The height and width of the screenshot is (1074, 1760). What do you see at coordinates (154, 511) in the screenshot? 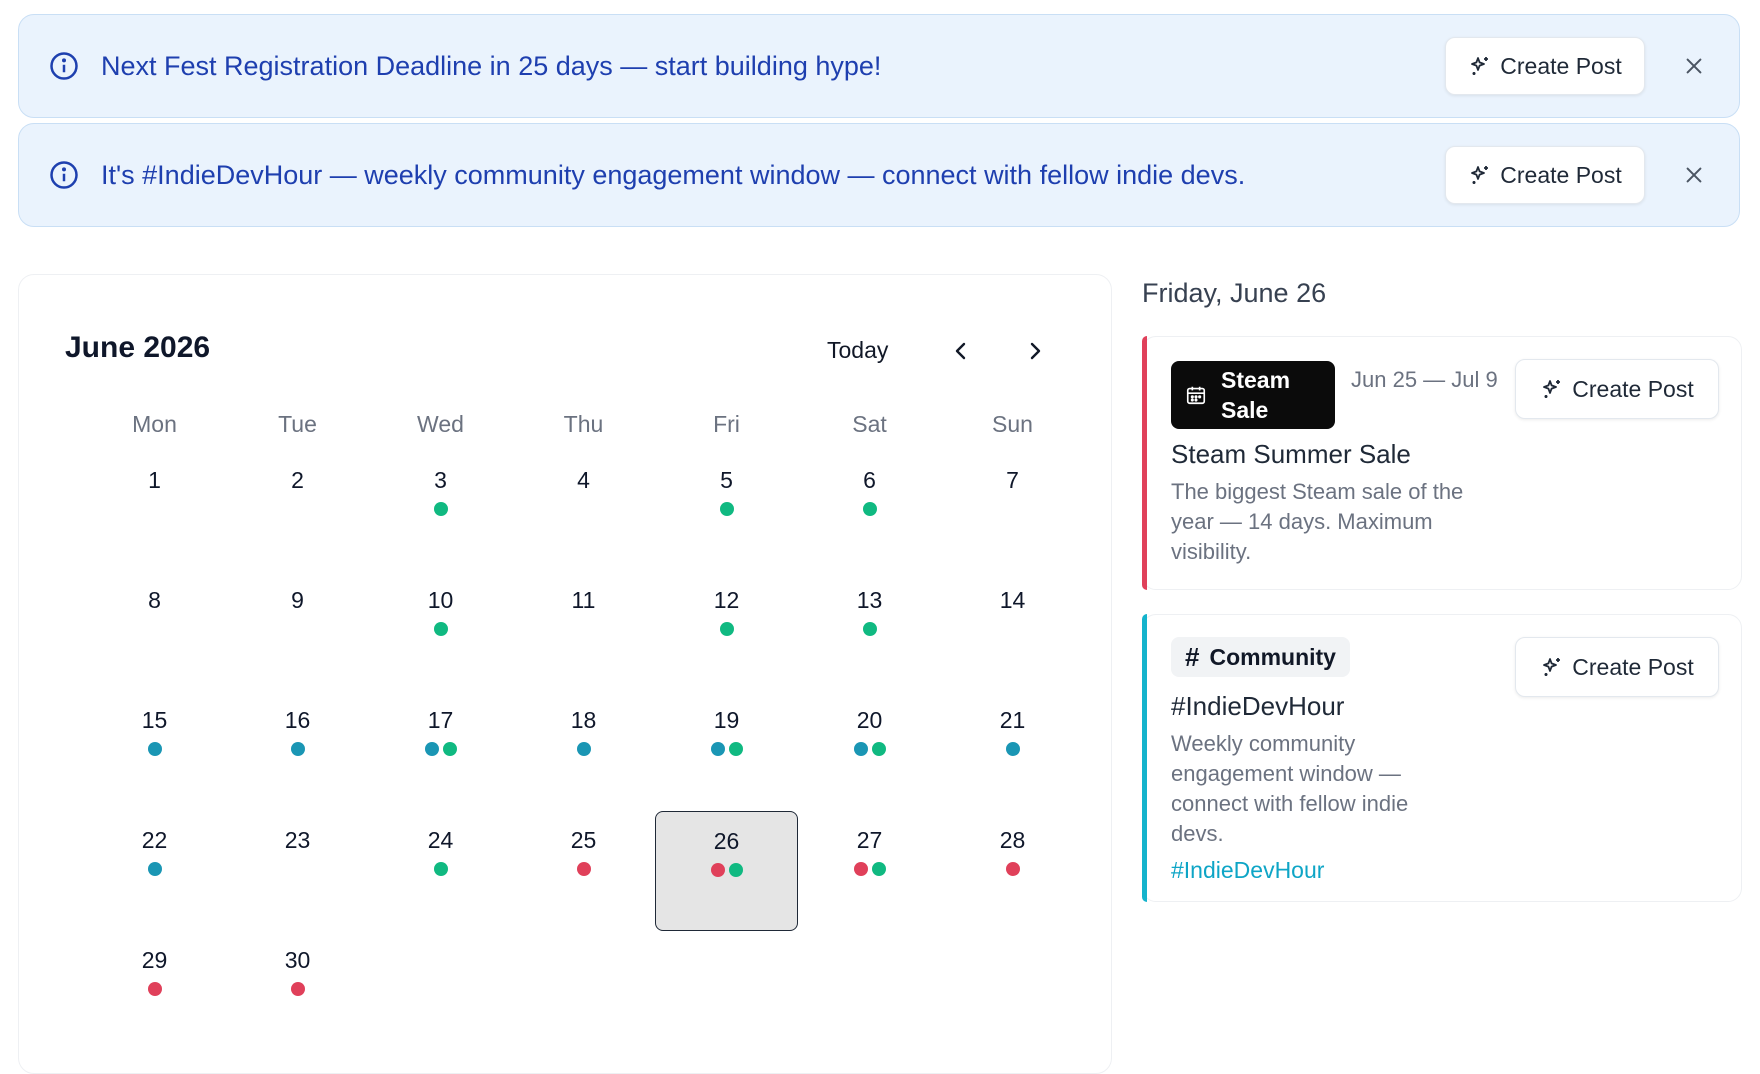
I see `calendar-day: 1` at bounding box center [154, 511].